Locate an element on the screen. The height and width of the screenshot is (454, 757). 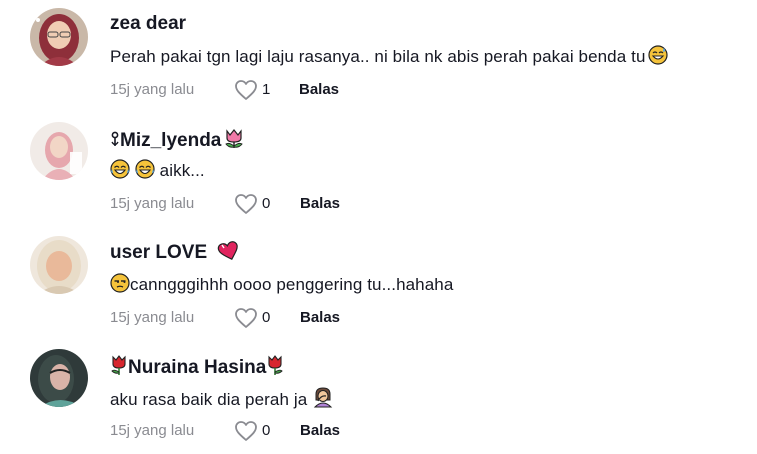
comment-text: aku rasa baik dia perah ja is located at coordinates (222, 398).